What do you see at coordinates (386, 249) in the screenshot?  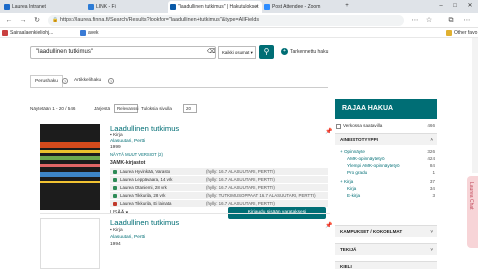 I see `facet-header-tekija: TEKIJÄ ˅` at bounding box center [386, 249].